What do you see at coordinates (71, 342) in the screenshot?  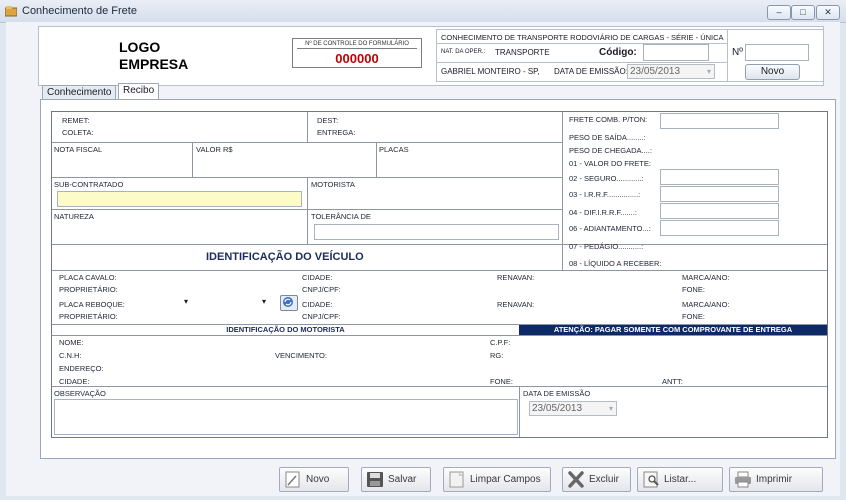 I see `nome-label: NOME:` at bounding box center [71, 342].